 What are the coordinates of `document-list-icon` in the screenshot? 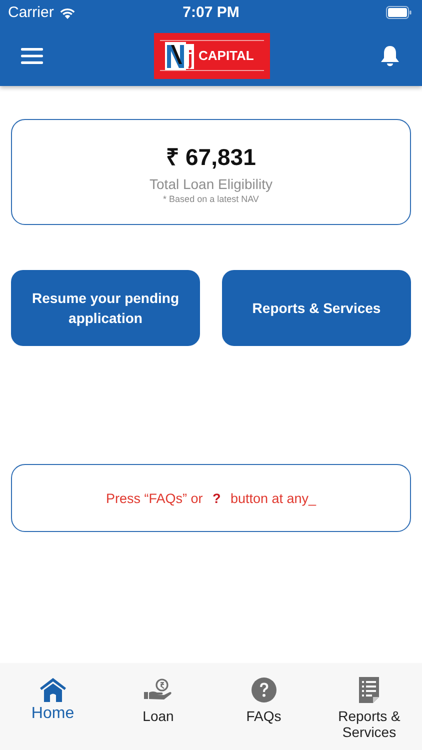 It's located at (369, 690).